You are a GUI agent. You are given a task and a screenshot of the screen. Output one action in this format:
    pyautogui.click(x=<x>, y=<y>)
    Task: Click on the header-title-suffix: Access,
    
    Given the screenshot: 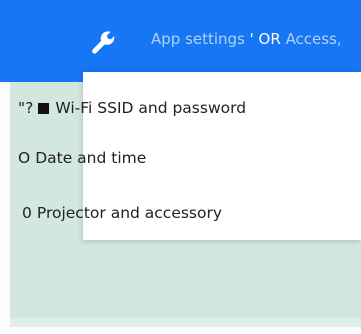 What is the action you would take?
    pyautogui.click(x=313, y=39)
    